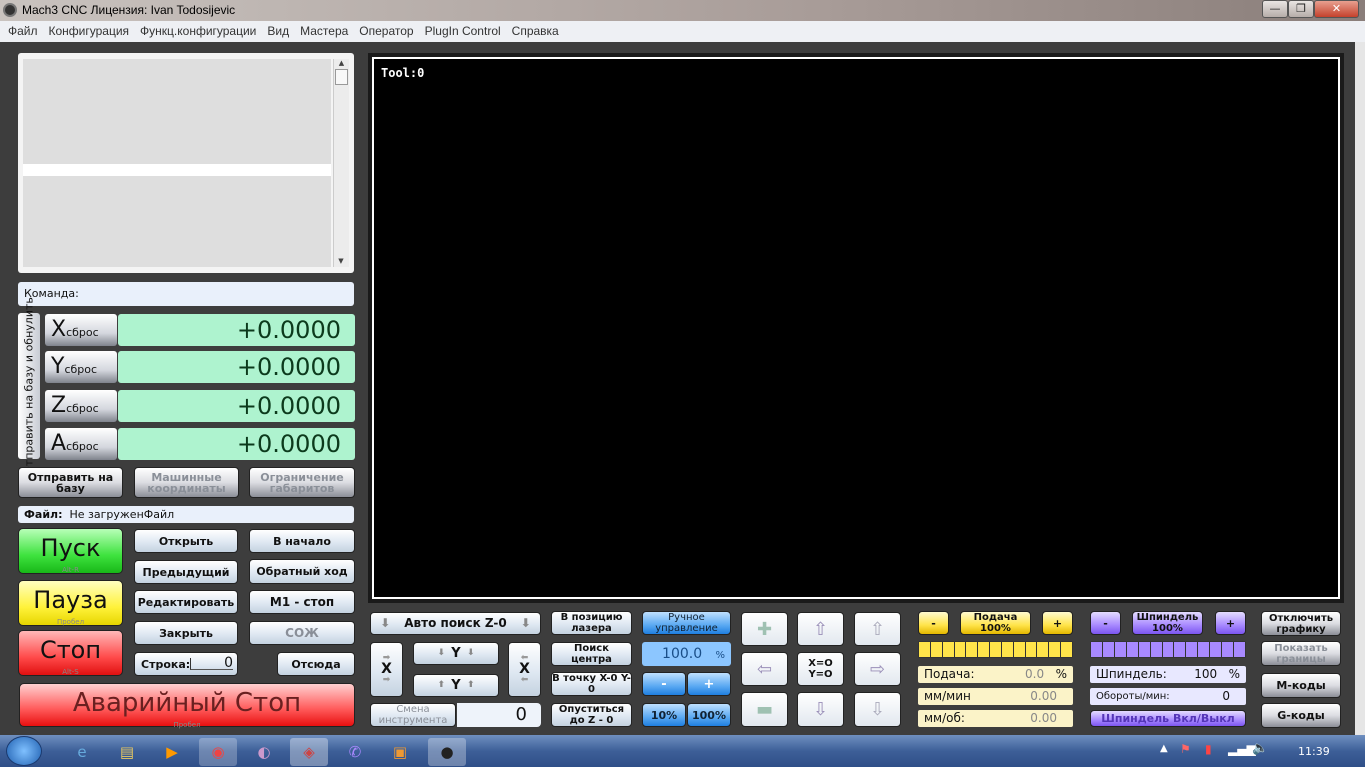  Describe the element at coordinates (709, 684) in the screenshot. I see `jog-rate-plus-button: +` at that location.